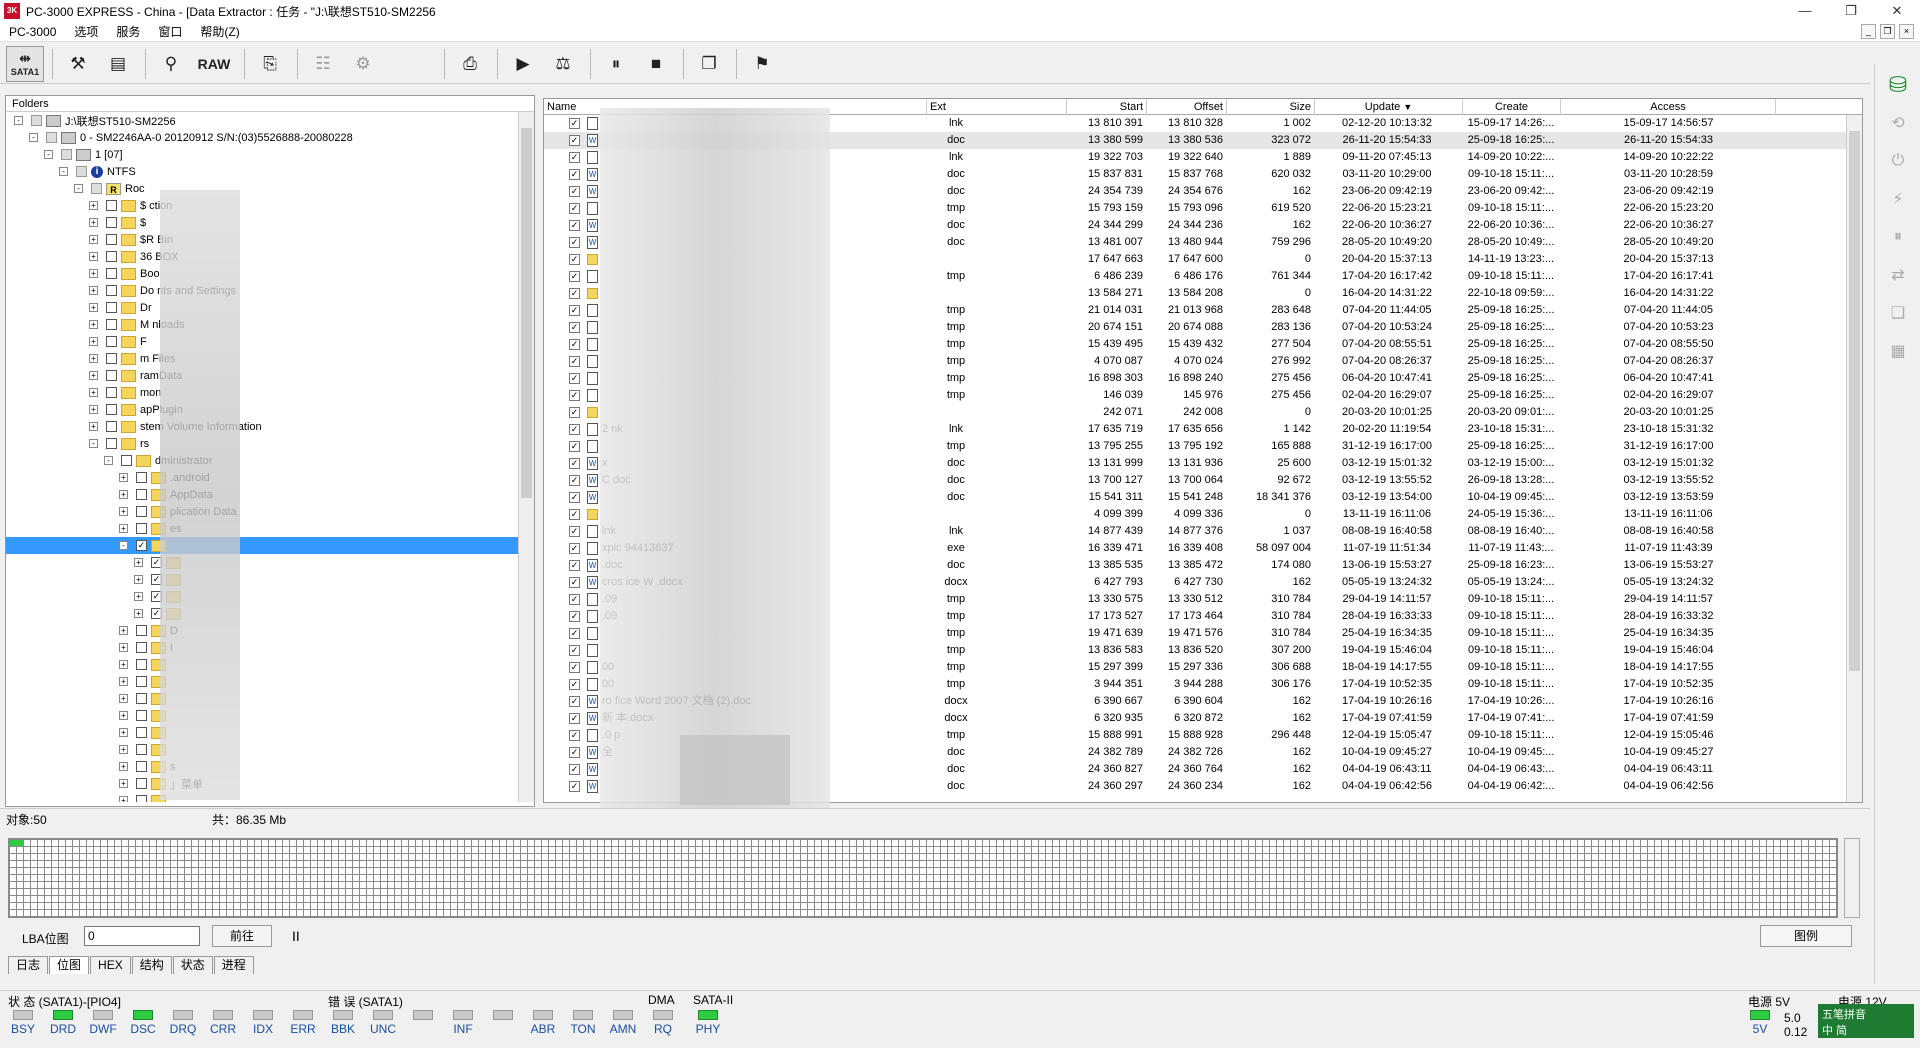  Describe the element at coordinates (1898, 275) in the screenshot. I see `connect-button: ⇄` at that location.